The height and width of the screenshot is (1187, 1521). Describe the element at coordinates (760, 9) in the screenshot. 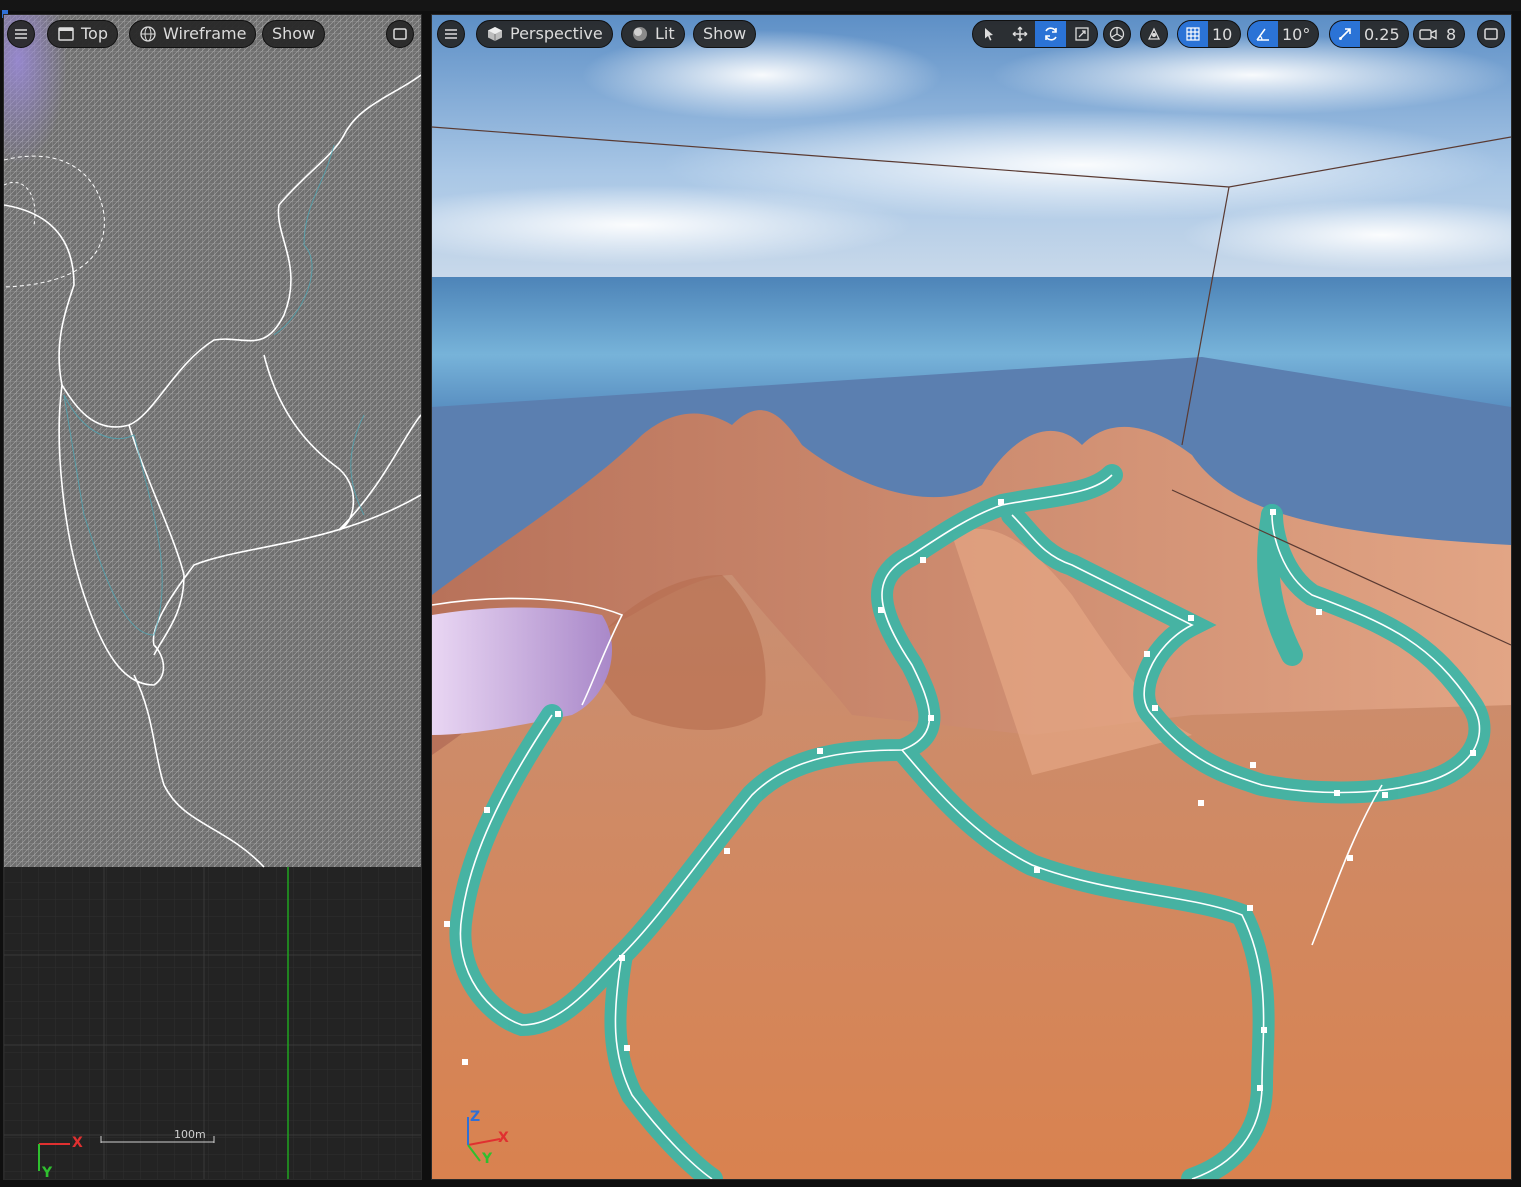

I see `editor-top-strip` at that location.